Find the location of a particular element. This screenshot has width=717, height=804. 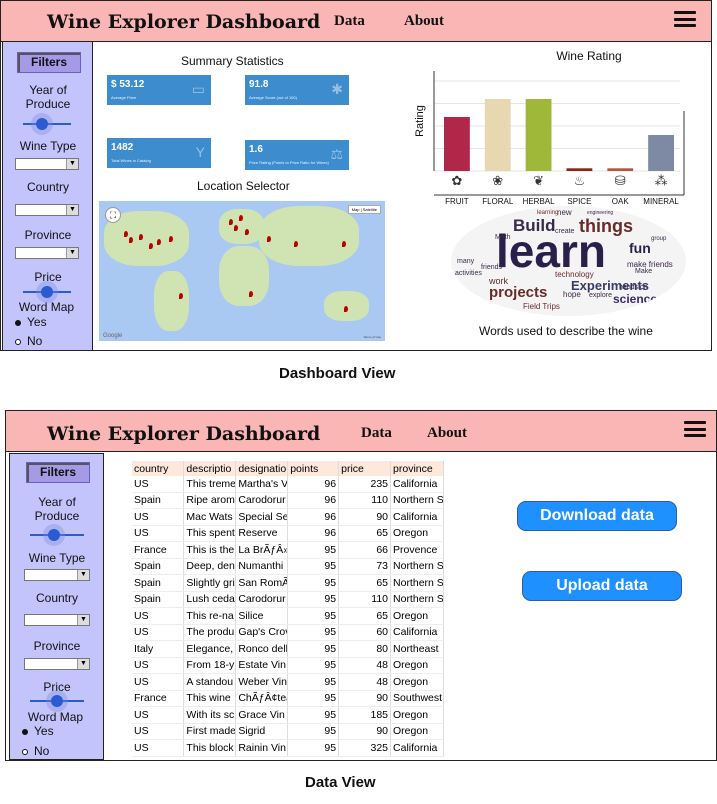

map-terms-label: Terms of Use is located at coordinates (372, 337).